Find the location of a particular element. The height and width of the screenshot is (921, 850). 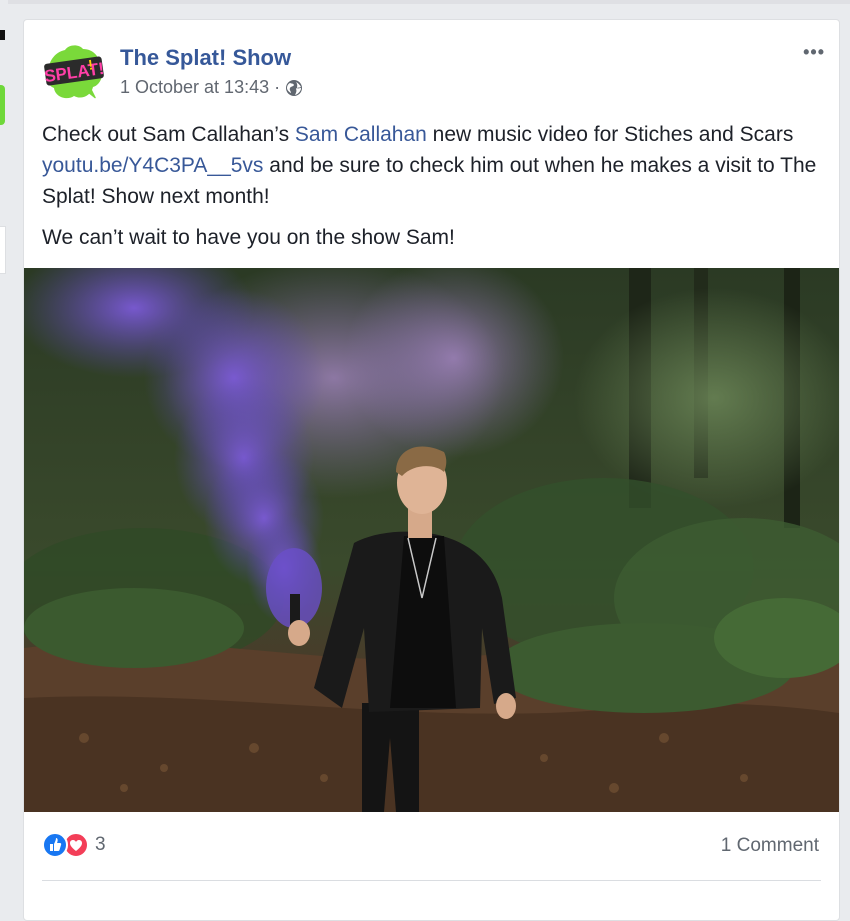

left-edge-green-mark is located at coordinates (2, 105).